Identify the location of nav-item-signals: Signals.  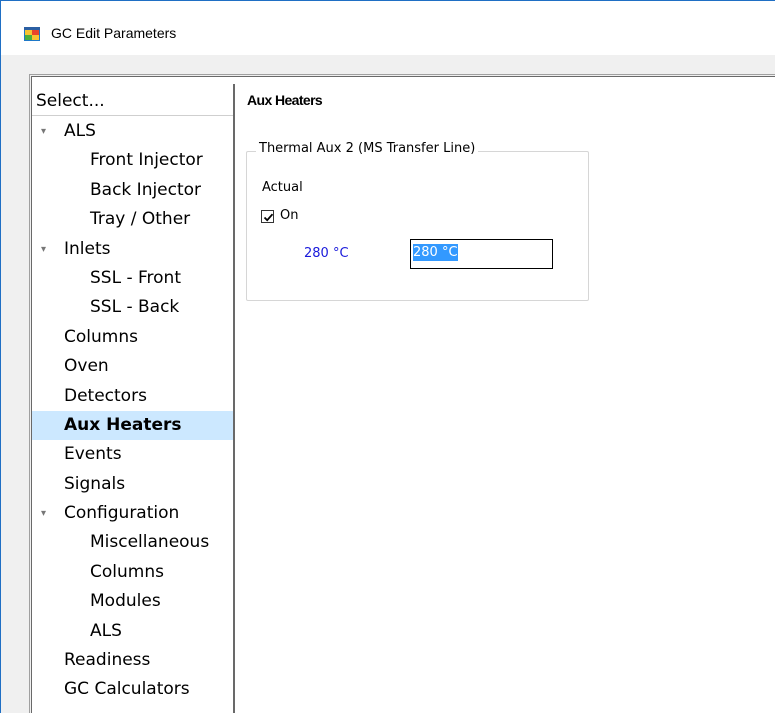
(132, 484).